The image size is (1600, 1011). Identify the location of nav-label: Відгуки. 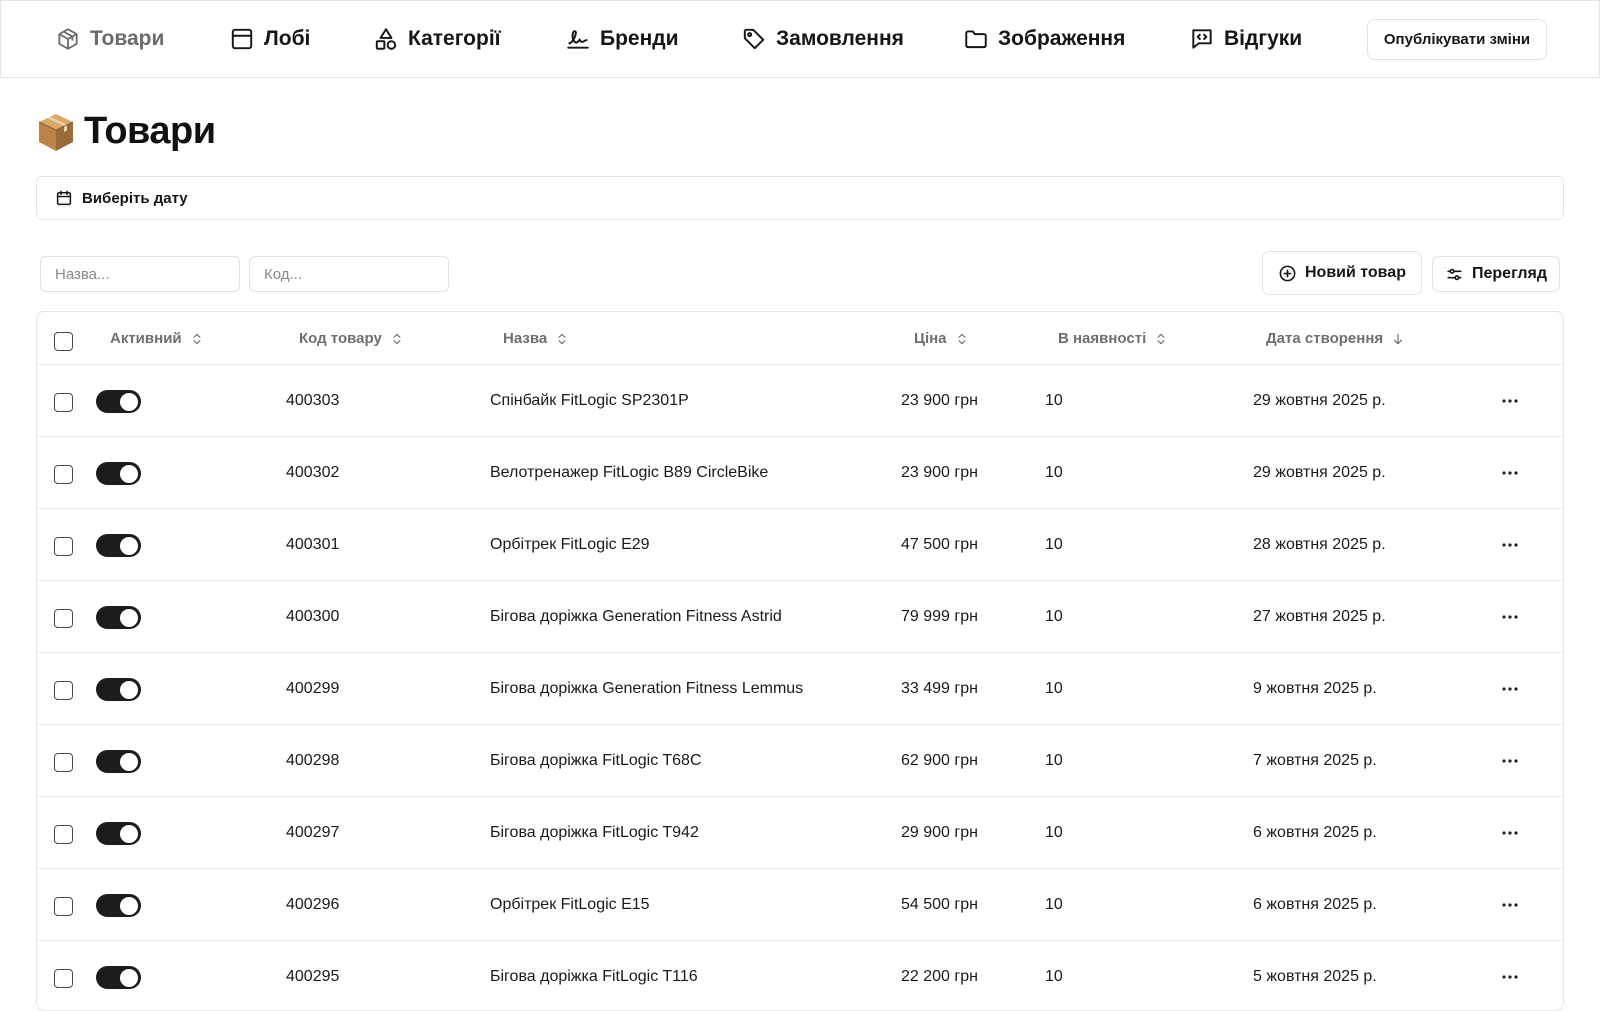
(1263, 38).